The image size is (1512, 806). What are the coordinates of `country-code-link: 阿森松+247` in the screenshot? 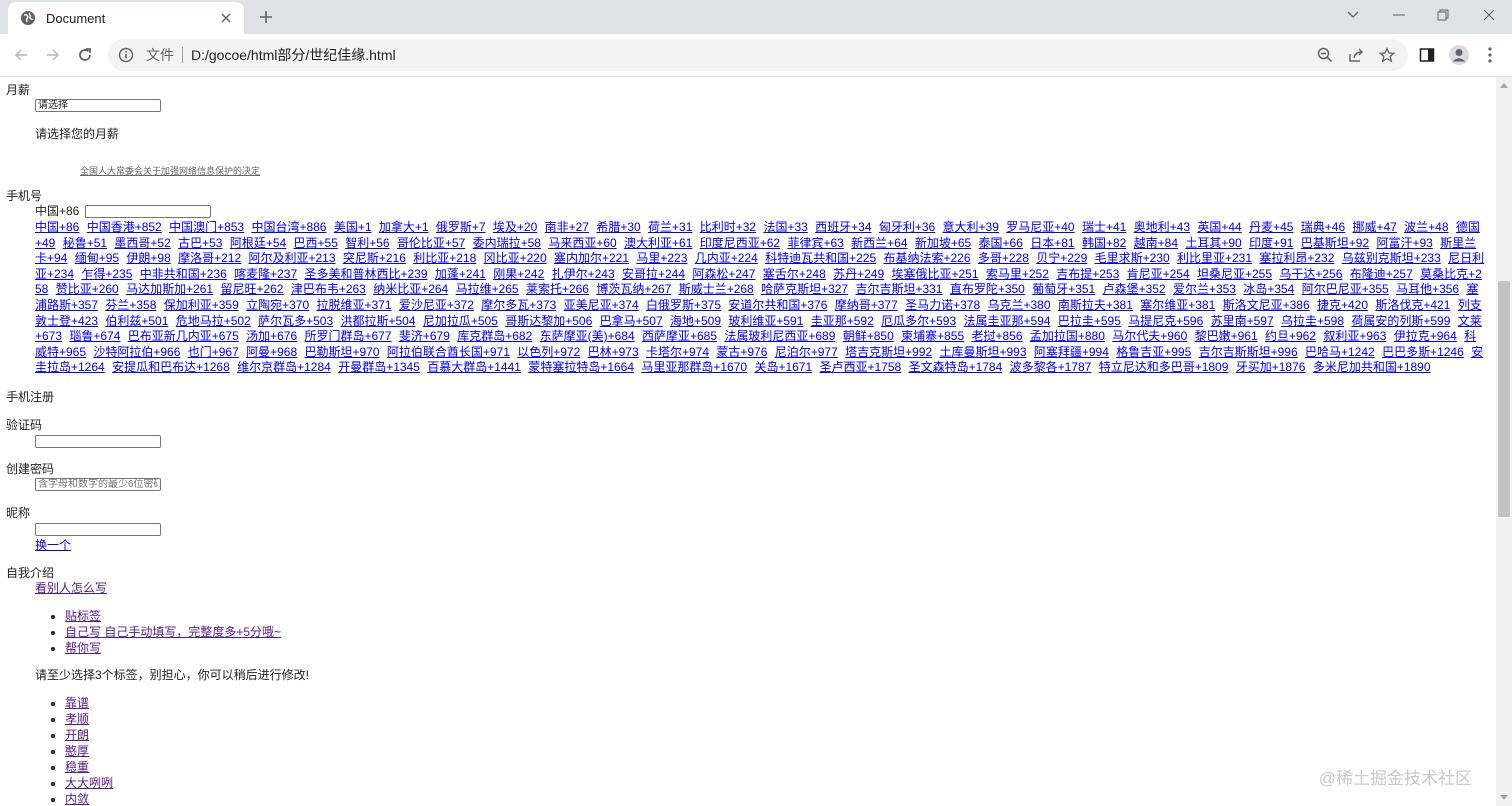 It's located at (723, 274).